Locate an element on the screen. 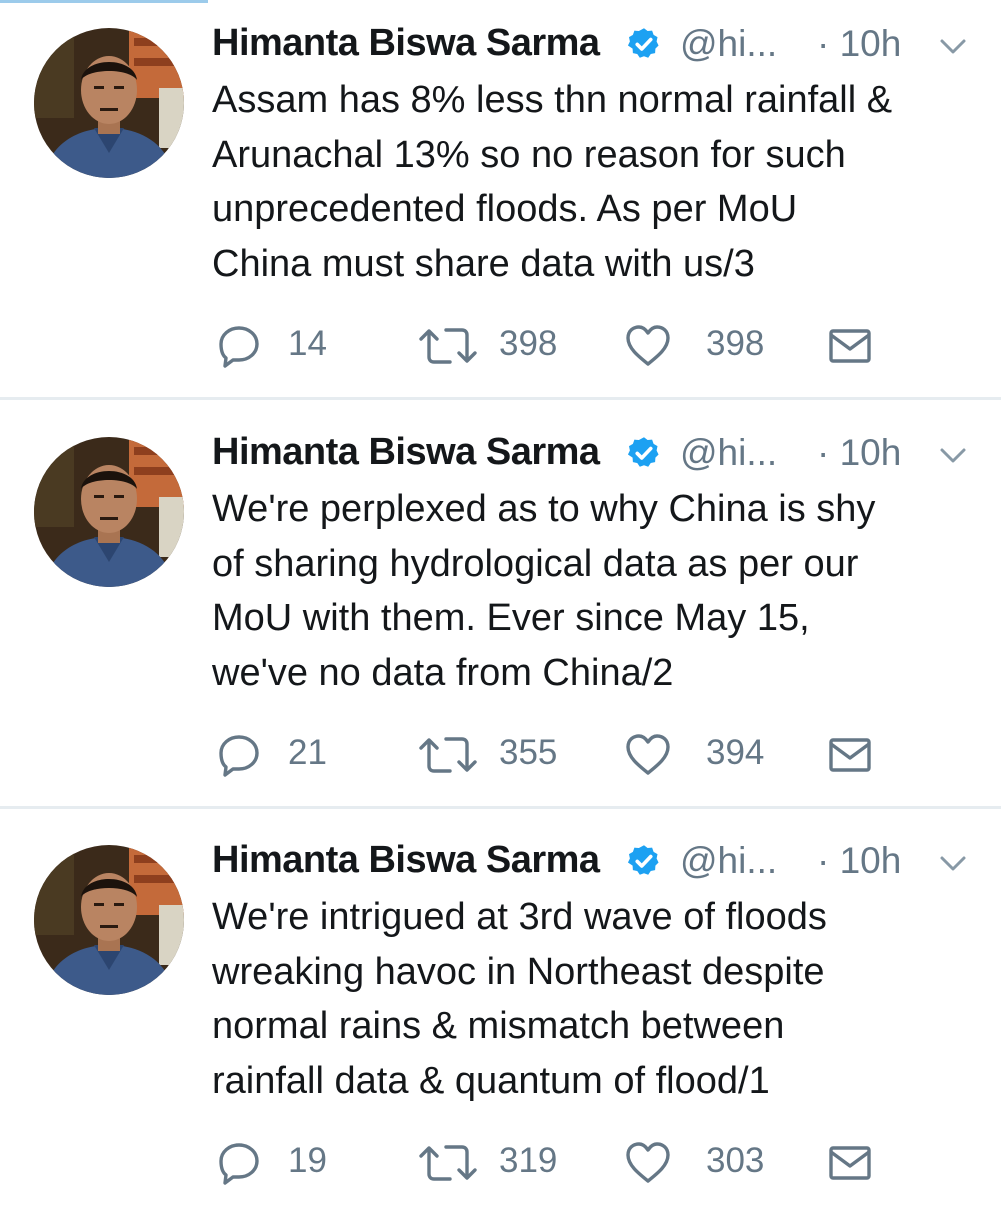 The height and width of the screenshot is (1217, 1001). like-button: 303 is located at coordinates (704, 1162).